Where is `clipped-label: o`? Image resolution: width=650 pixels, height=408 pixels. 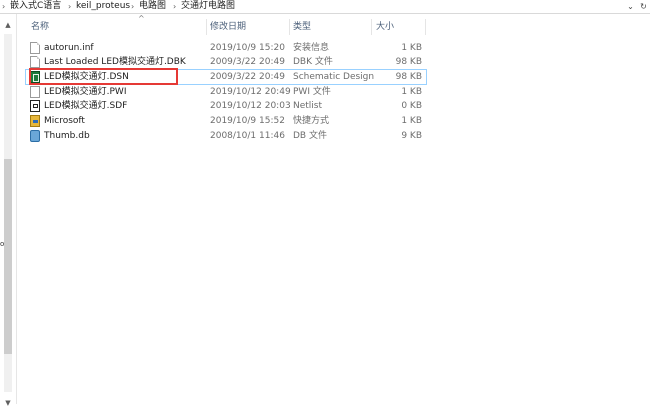
clipped-label: o is located at coordinates (2, 244).